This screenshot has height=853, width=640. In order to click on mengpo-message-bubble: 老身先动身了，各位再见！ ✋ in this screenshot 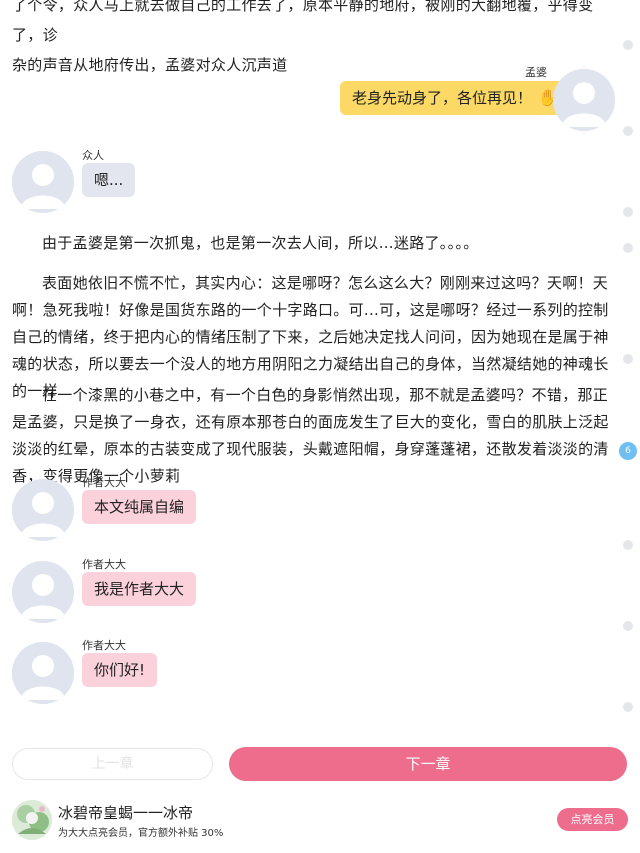, I will do `click(455, 98)`.